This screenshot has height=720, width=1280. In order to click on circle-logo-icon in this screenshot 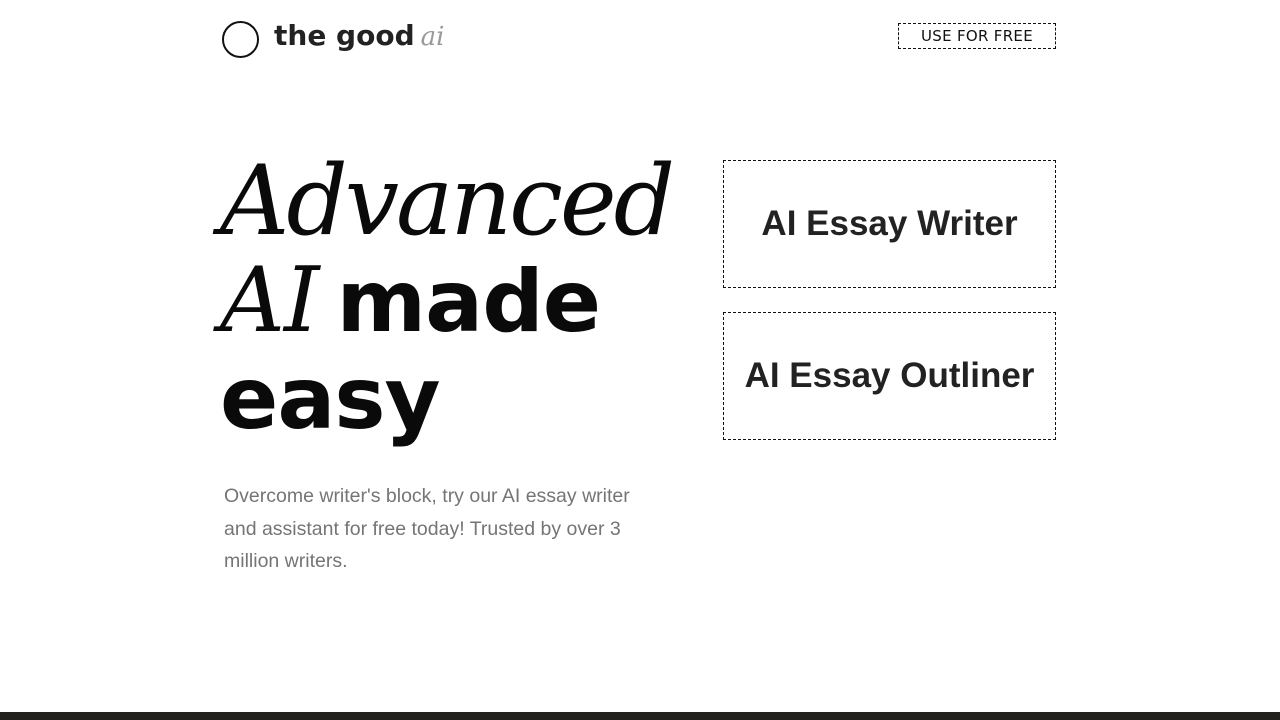, I will do `click(240, 39)`.